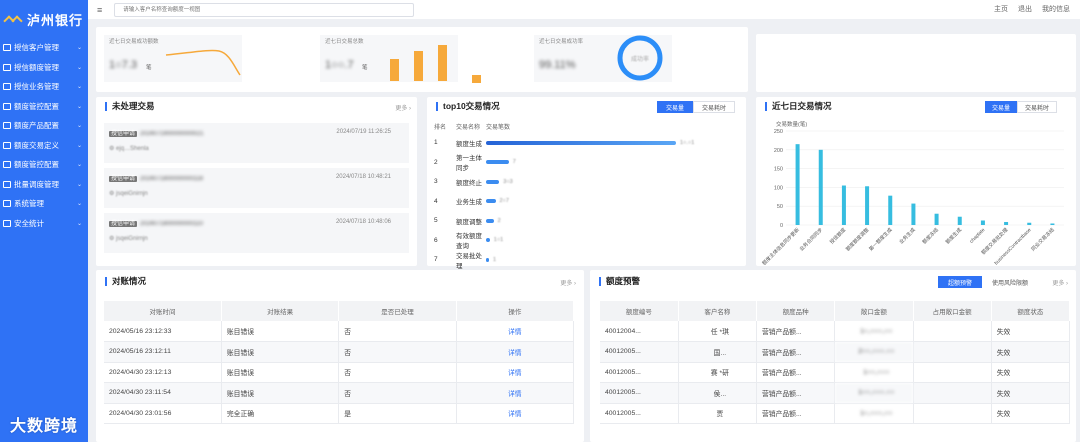 The height and width of the screenshot is (442, 1080). Describe the element at coordinates (99, 10) in the screenshot. I see `menu-toggle-icon: ≡` at that location.